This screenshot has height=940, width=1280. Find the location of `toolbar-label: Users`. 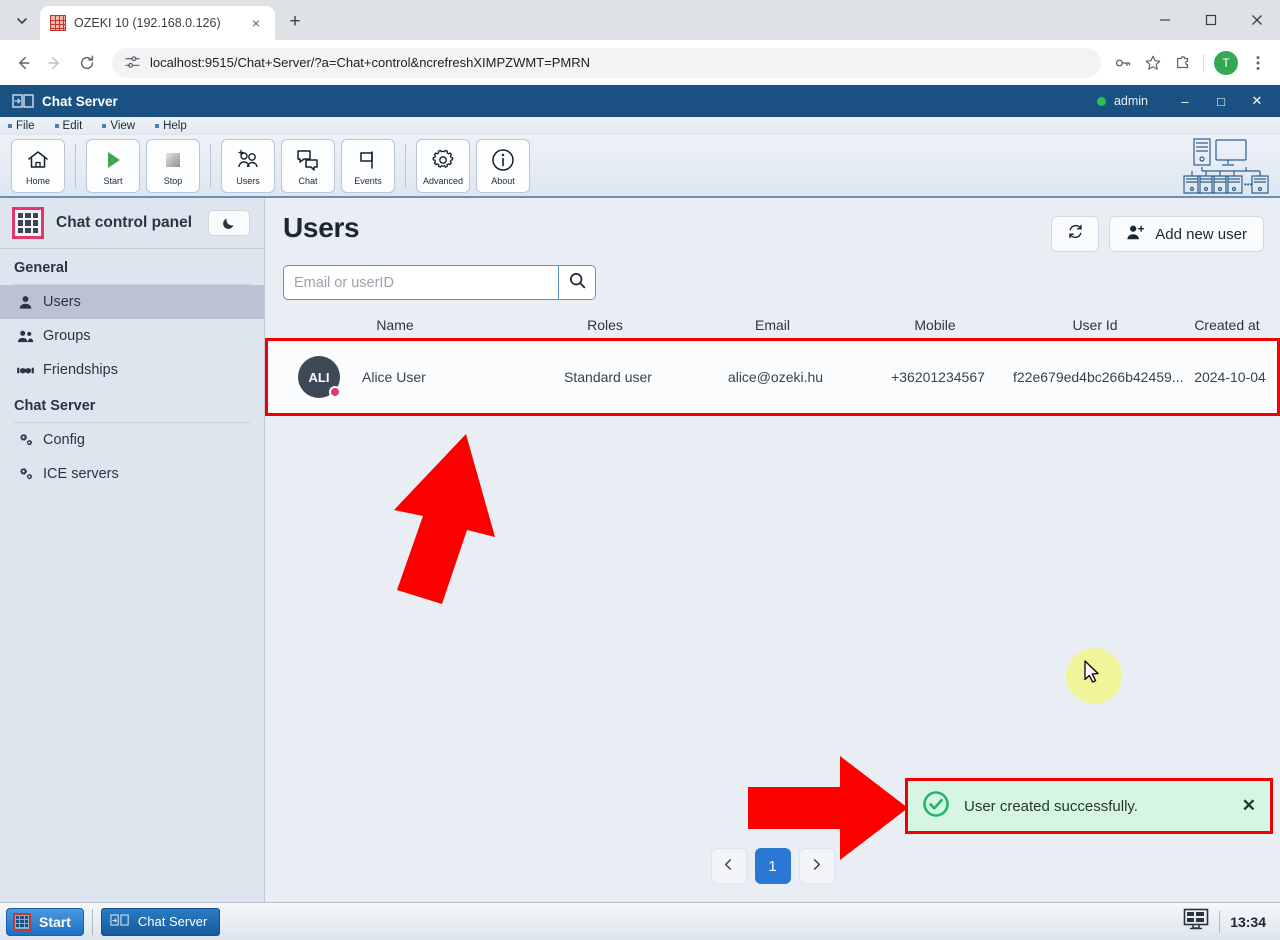

toolbar-label: Users is located at coordinates (248, 181).